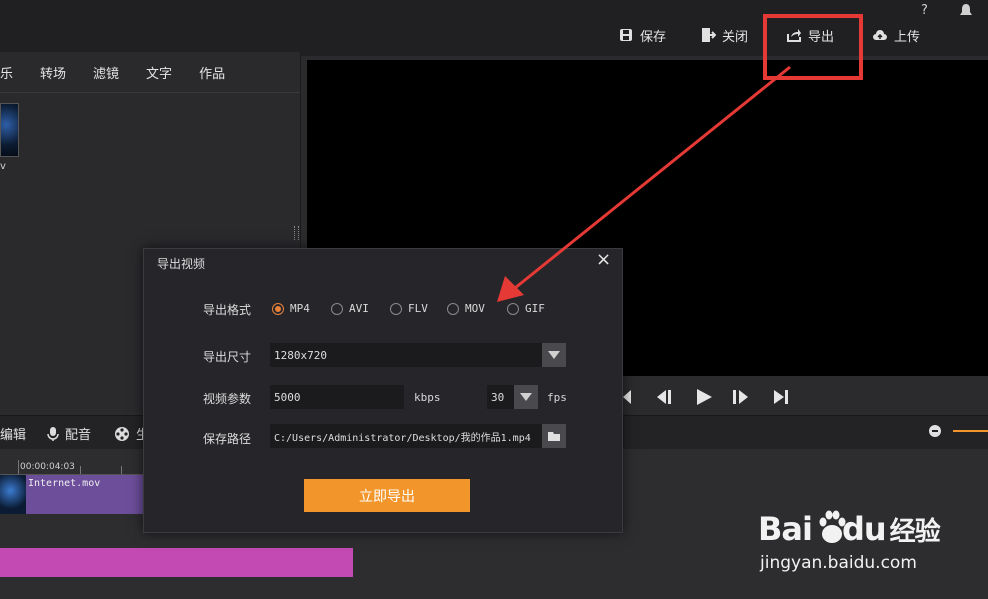  What do you see at coordinates (915, 532) in the screenshot?
I see `logo-text-c: 经验` at bounding box center [915, 532].